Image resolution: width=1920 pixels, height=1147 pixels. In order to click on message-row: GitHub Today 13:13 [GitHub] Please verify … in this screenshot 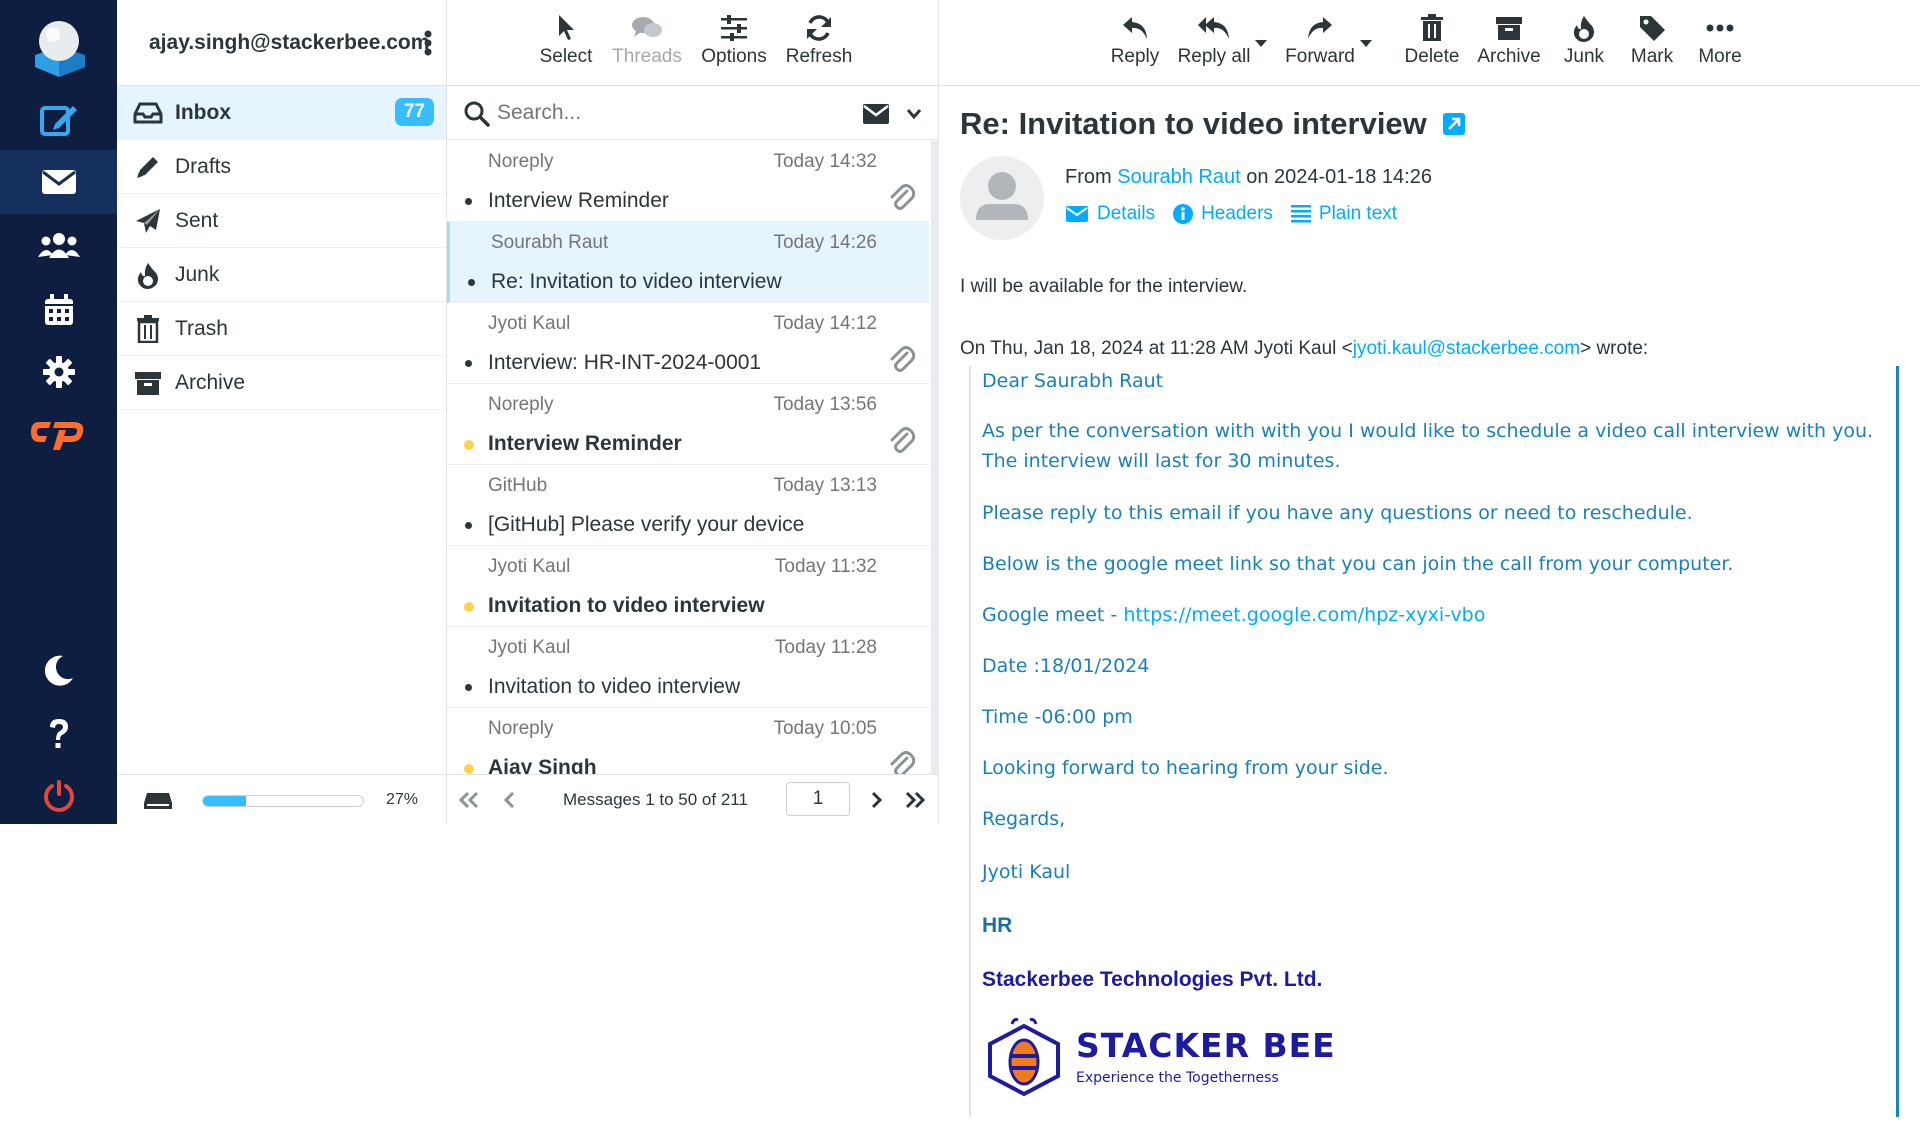, I will do `click(688, 505)`.